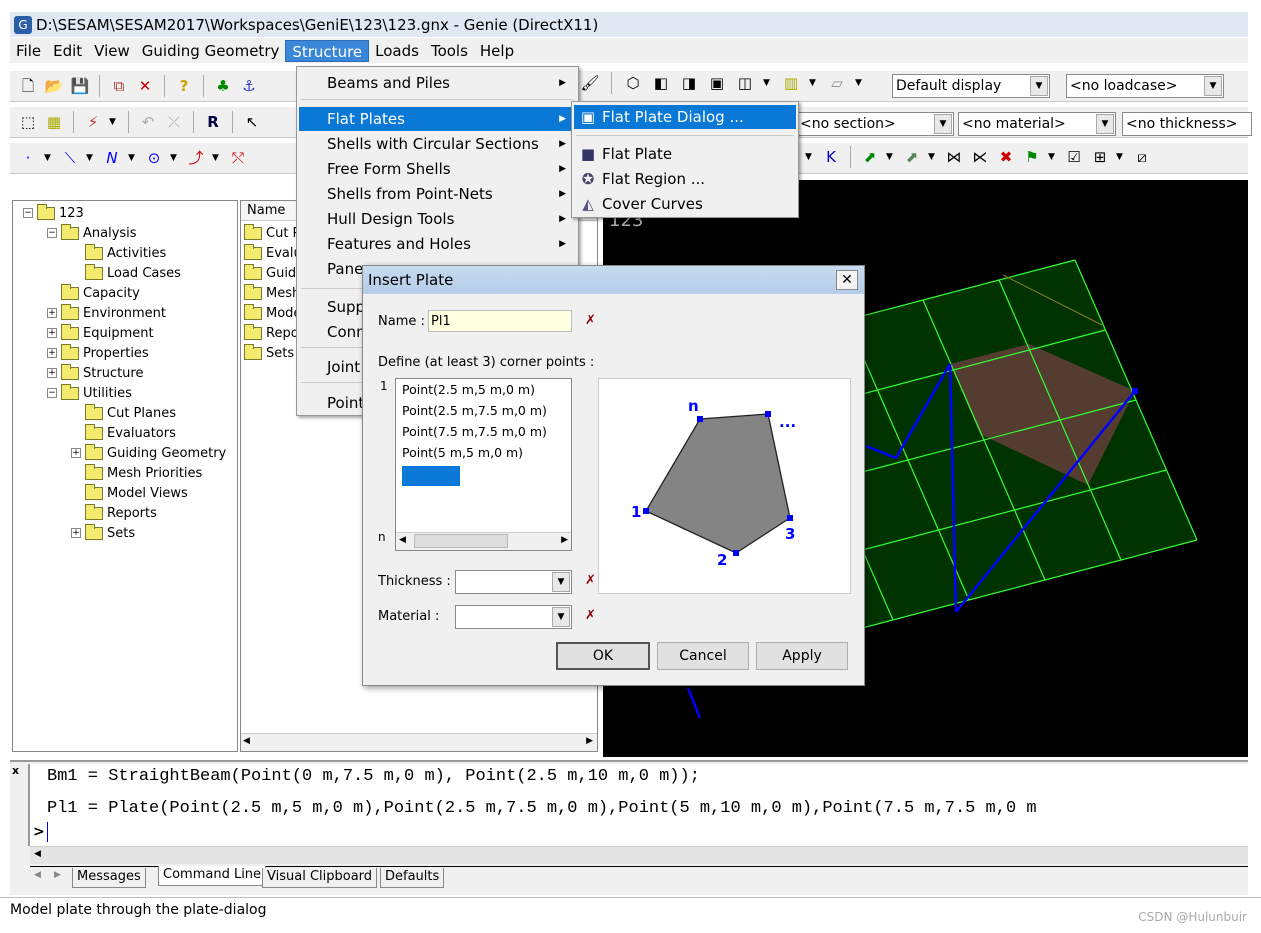 The image size is (1261, 933). Describe the element at coordinates (196, 158) in the screenshot. I see `curve-icon: ⤴` at that location.